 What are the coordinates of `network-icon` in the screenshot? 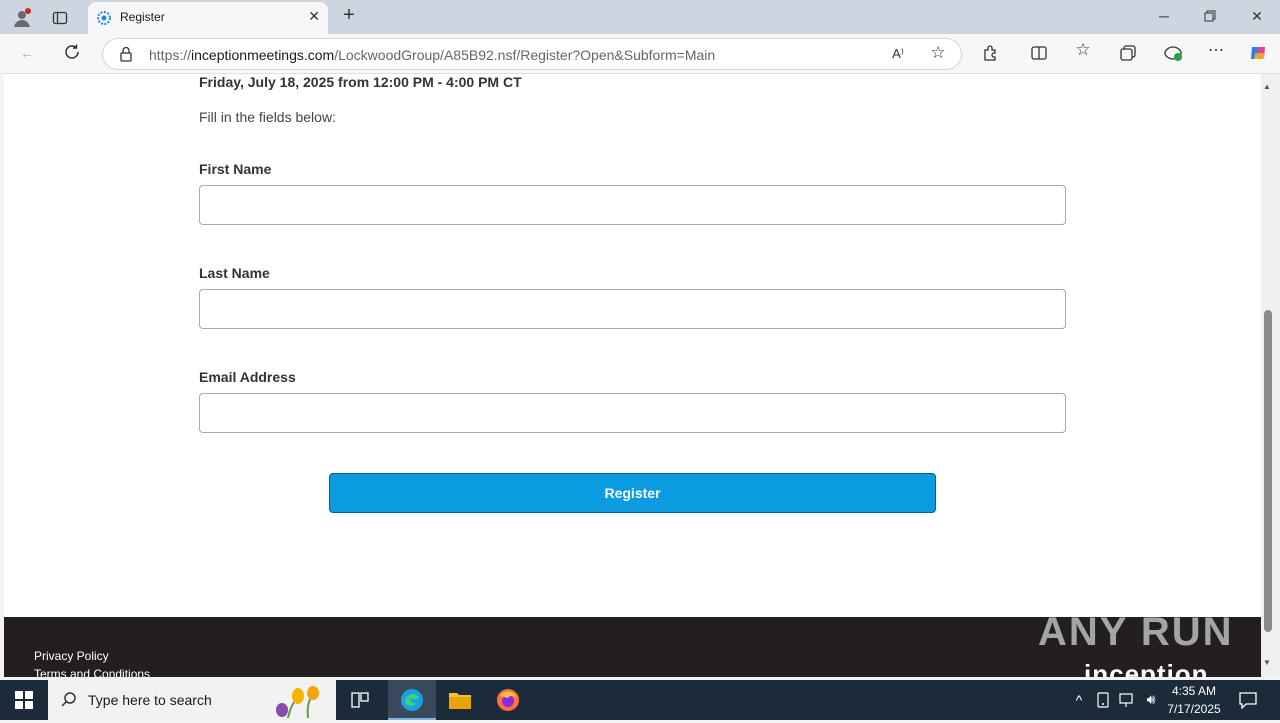 It's located at (1127, 701).